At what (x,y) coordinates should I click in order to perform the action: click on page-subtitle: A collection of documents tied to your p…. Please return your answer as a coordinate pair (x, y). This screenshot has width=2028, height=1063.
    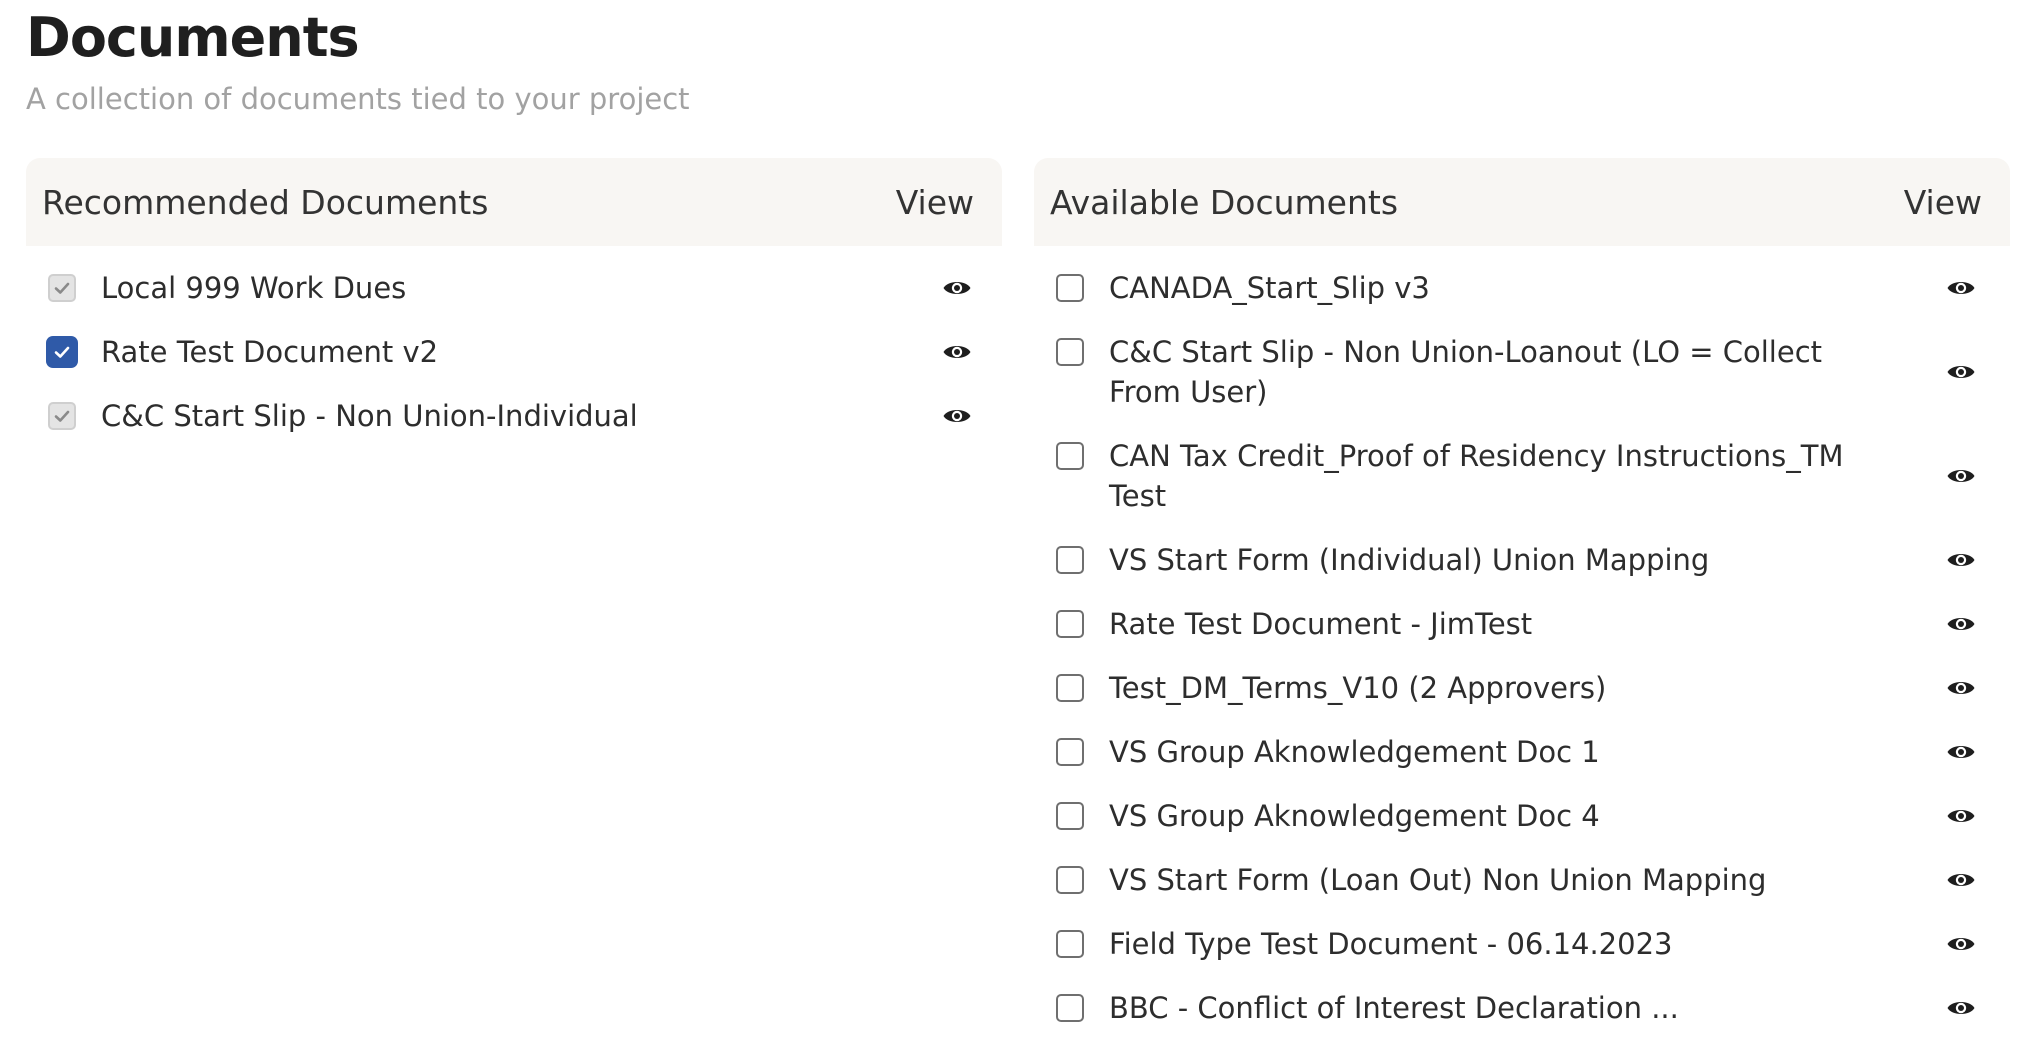
    Looking at the image, I should click on (358, 99).